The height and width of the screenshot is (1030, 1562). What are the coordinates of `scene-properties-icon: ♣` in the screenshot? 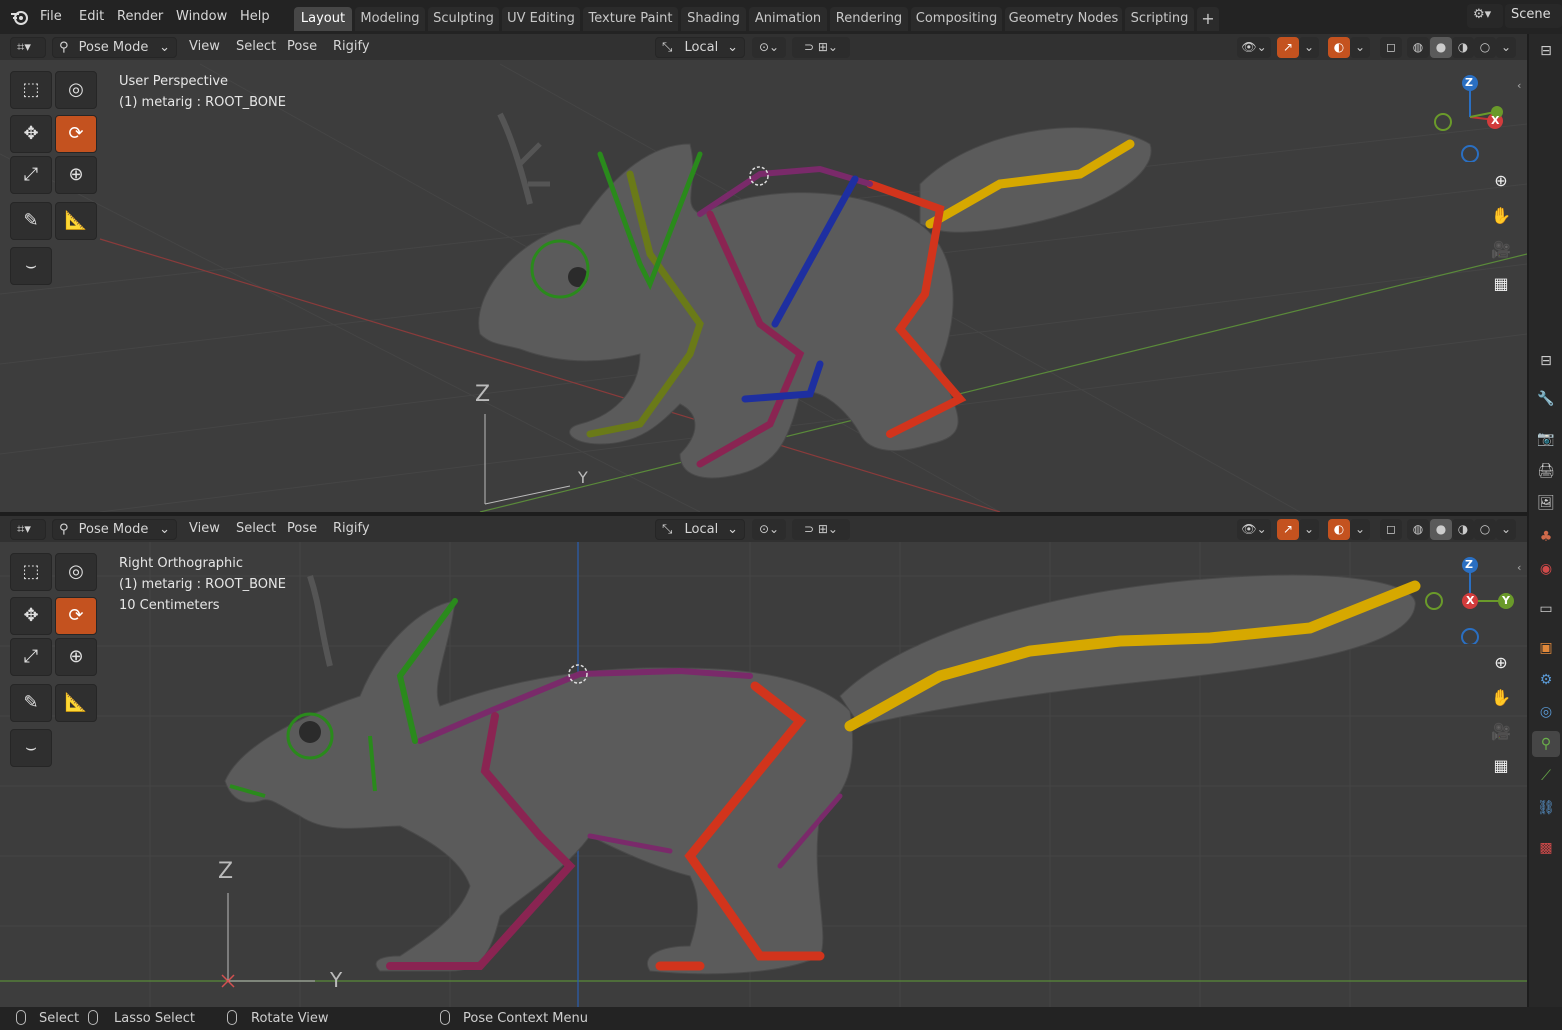 It's located at (1546, 537).